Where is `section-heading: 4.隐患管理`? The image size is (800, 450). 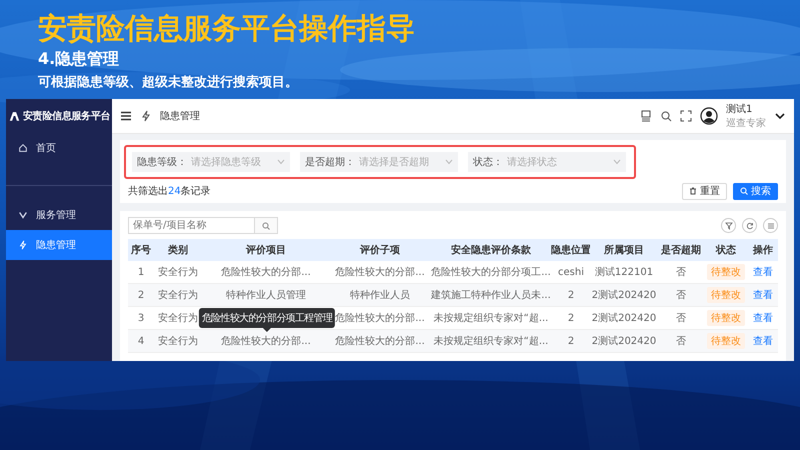 section-heading: 4.隐患管理 is located at coordinates (79, 59).